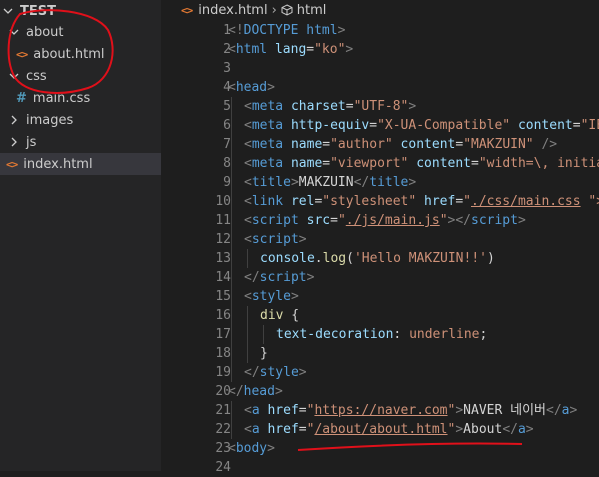  I want to click on css-file-icon: #, so click(21, 98).